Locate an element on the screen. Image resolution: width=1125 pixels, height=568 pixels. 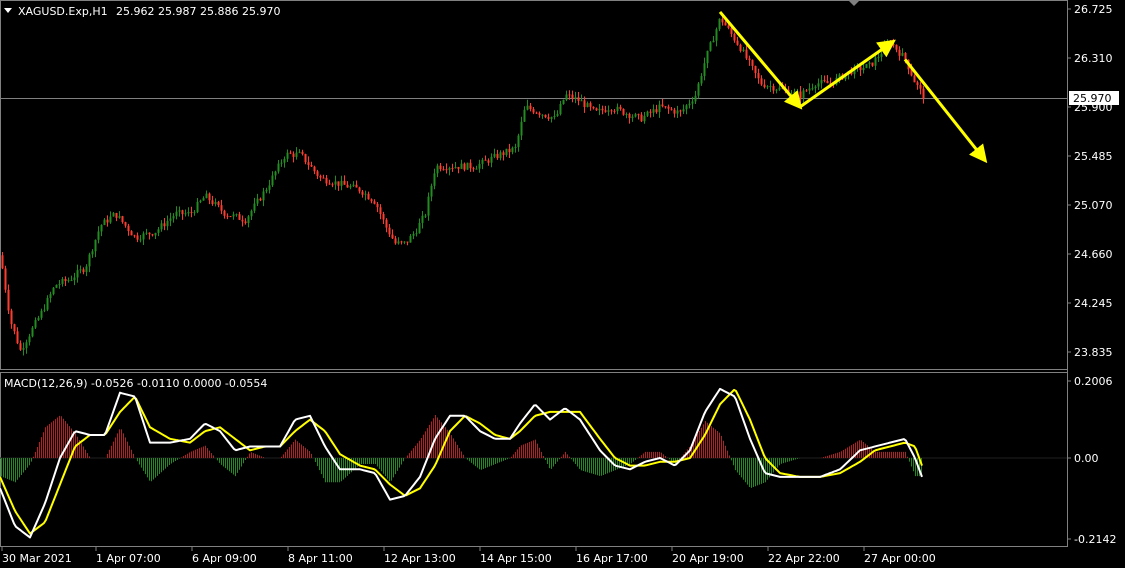
time-label: 14 Apr 15:00 is located at coordinates (516, 558).